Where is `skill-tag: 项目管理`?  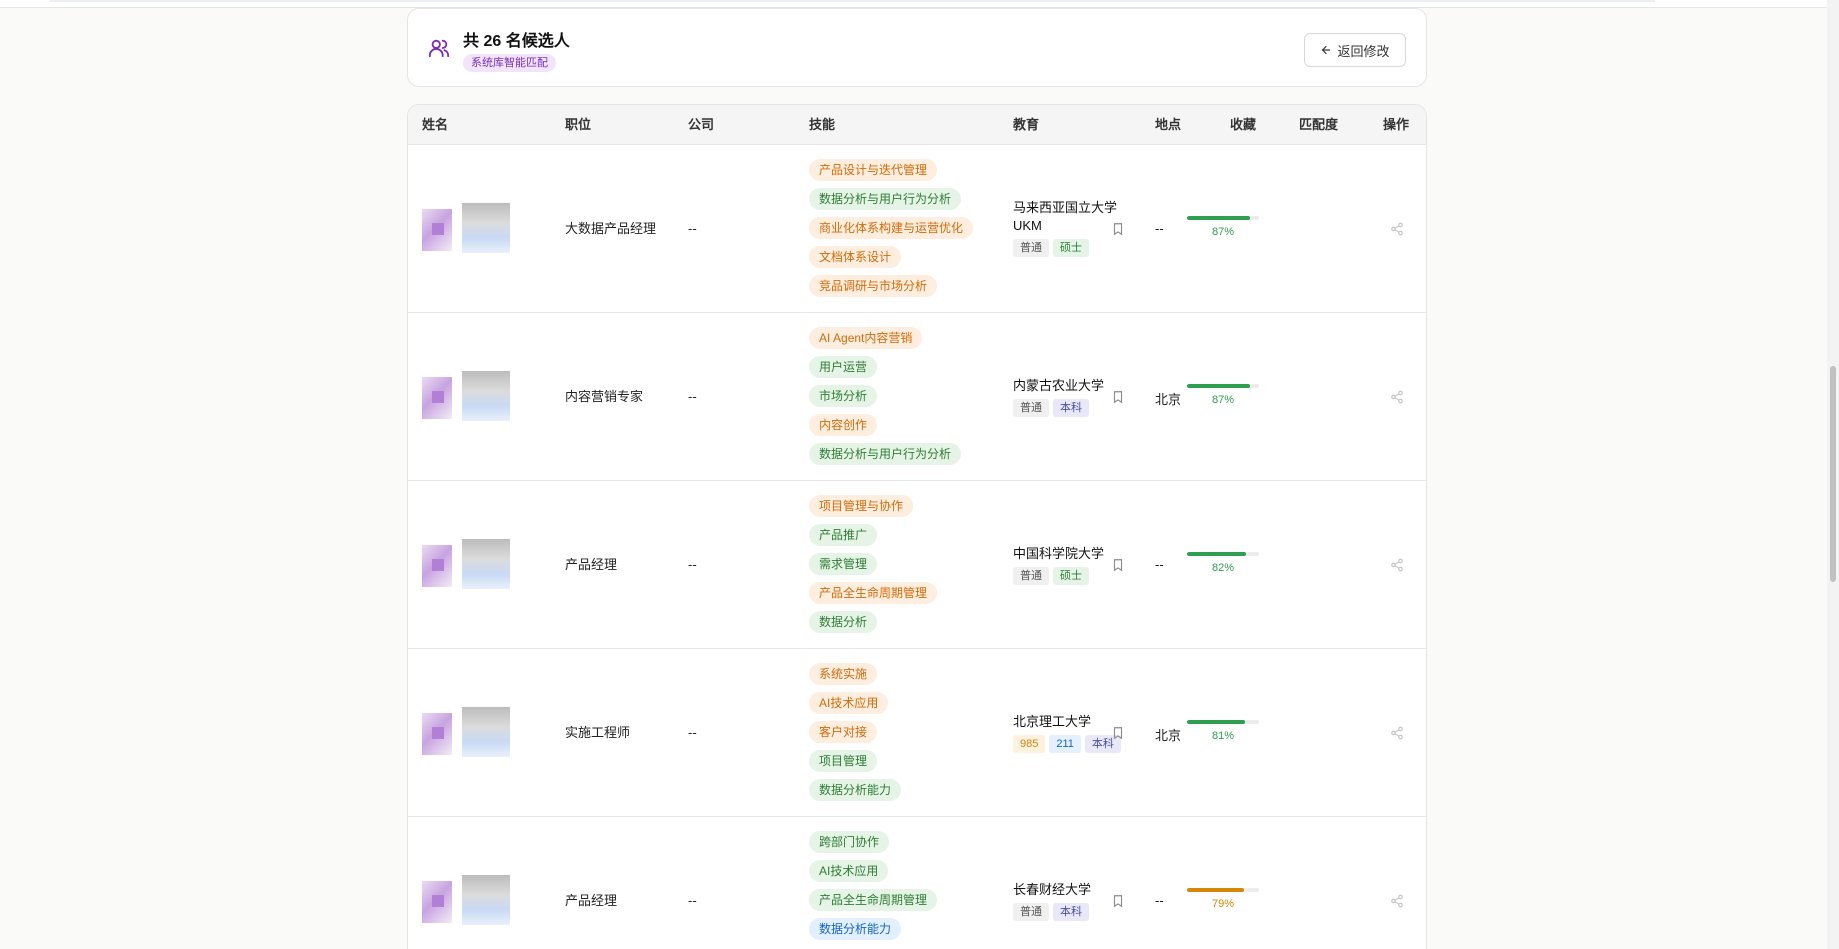 skill-tag: 项目管理 is located at coordinates (843, 761).